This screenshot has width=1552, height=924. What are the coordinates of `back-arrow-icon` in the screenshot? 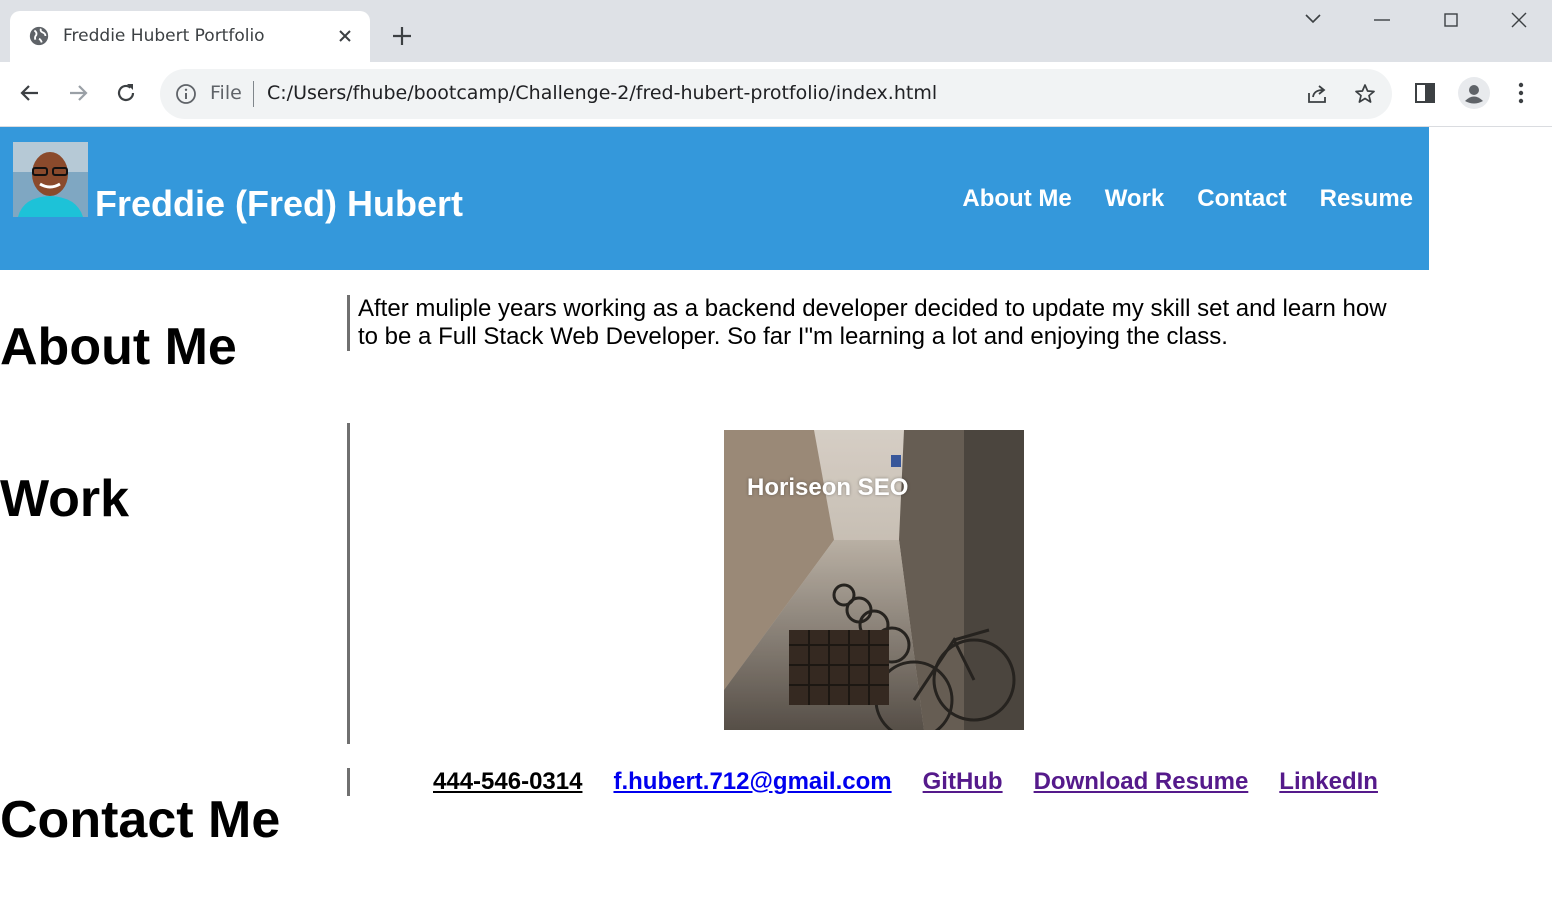 It's located at (30, 93).